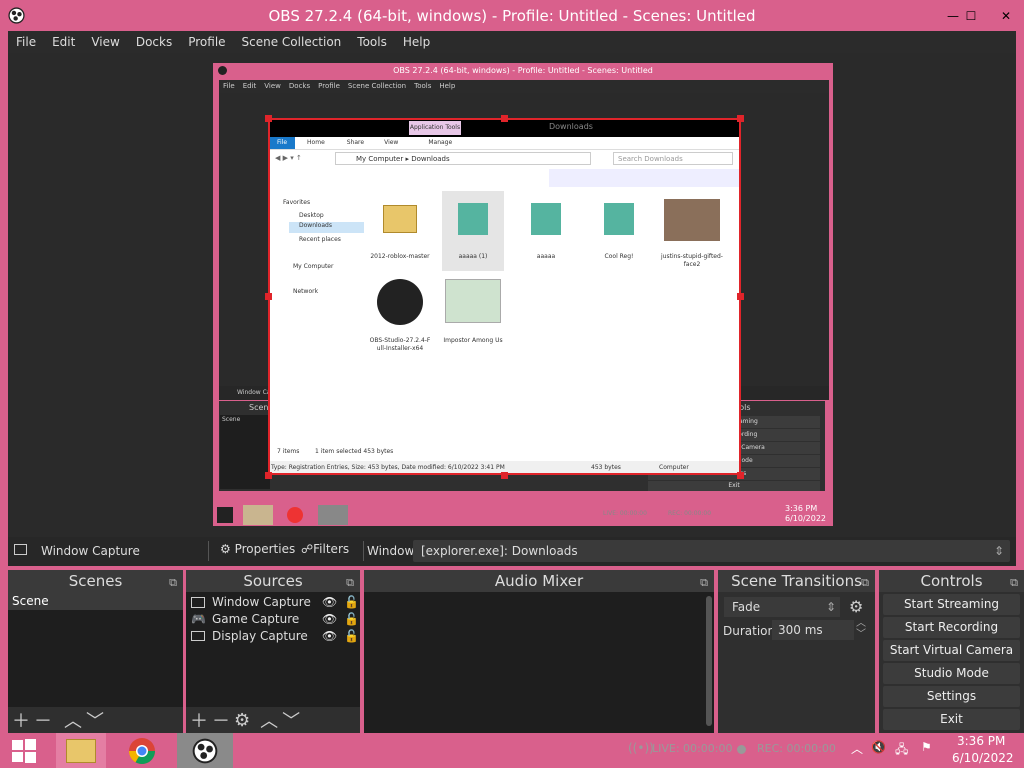 This screenshot has height=768, width=1024. What do you see at coordinates (391, 143) in the screenshot?
I see `ribbon-tab-view: View` at bounding box center [391, 143].